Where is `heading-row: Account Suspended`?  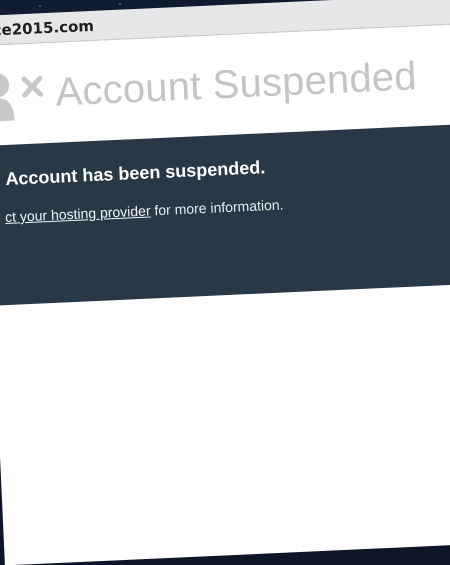 heading-row: Account Suspended is located at coordinates (225, 81).